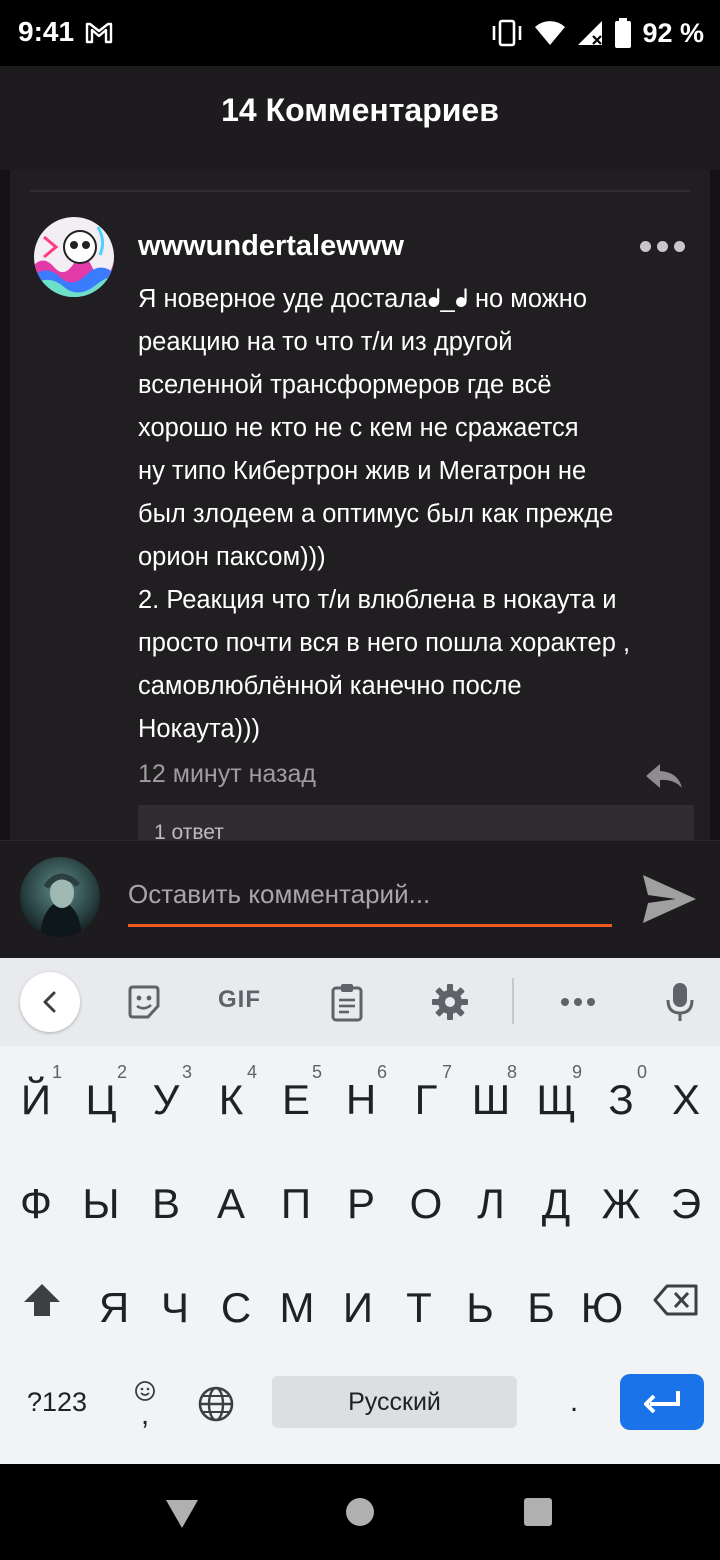  Describe the element at coordinates (507, 33) in the screenshot. I see `vibrate-icon` at that location.